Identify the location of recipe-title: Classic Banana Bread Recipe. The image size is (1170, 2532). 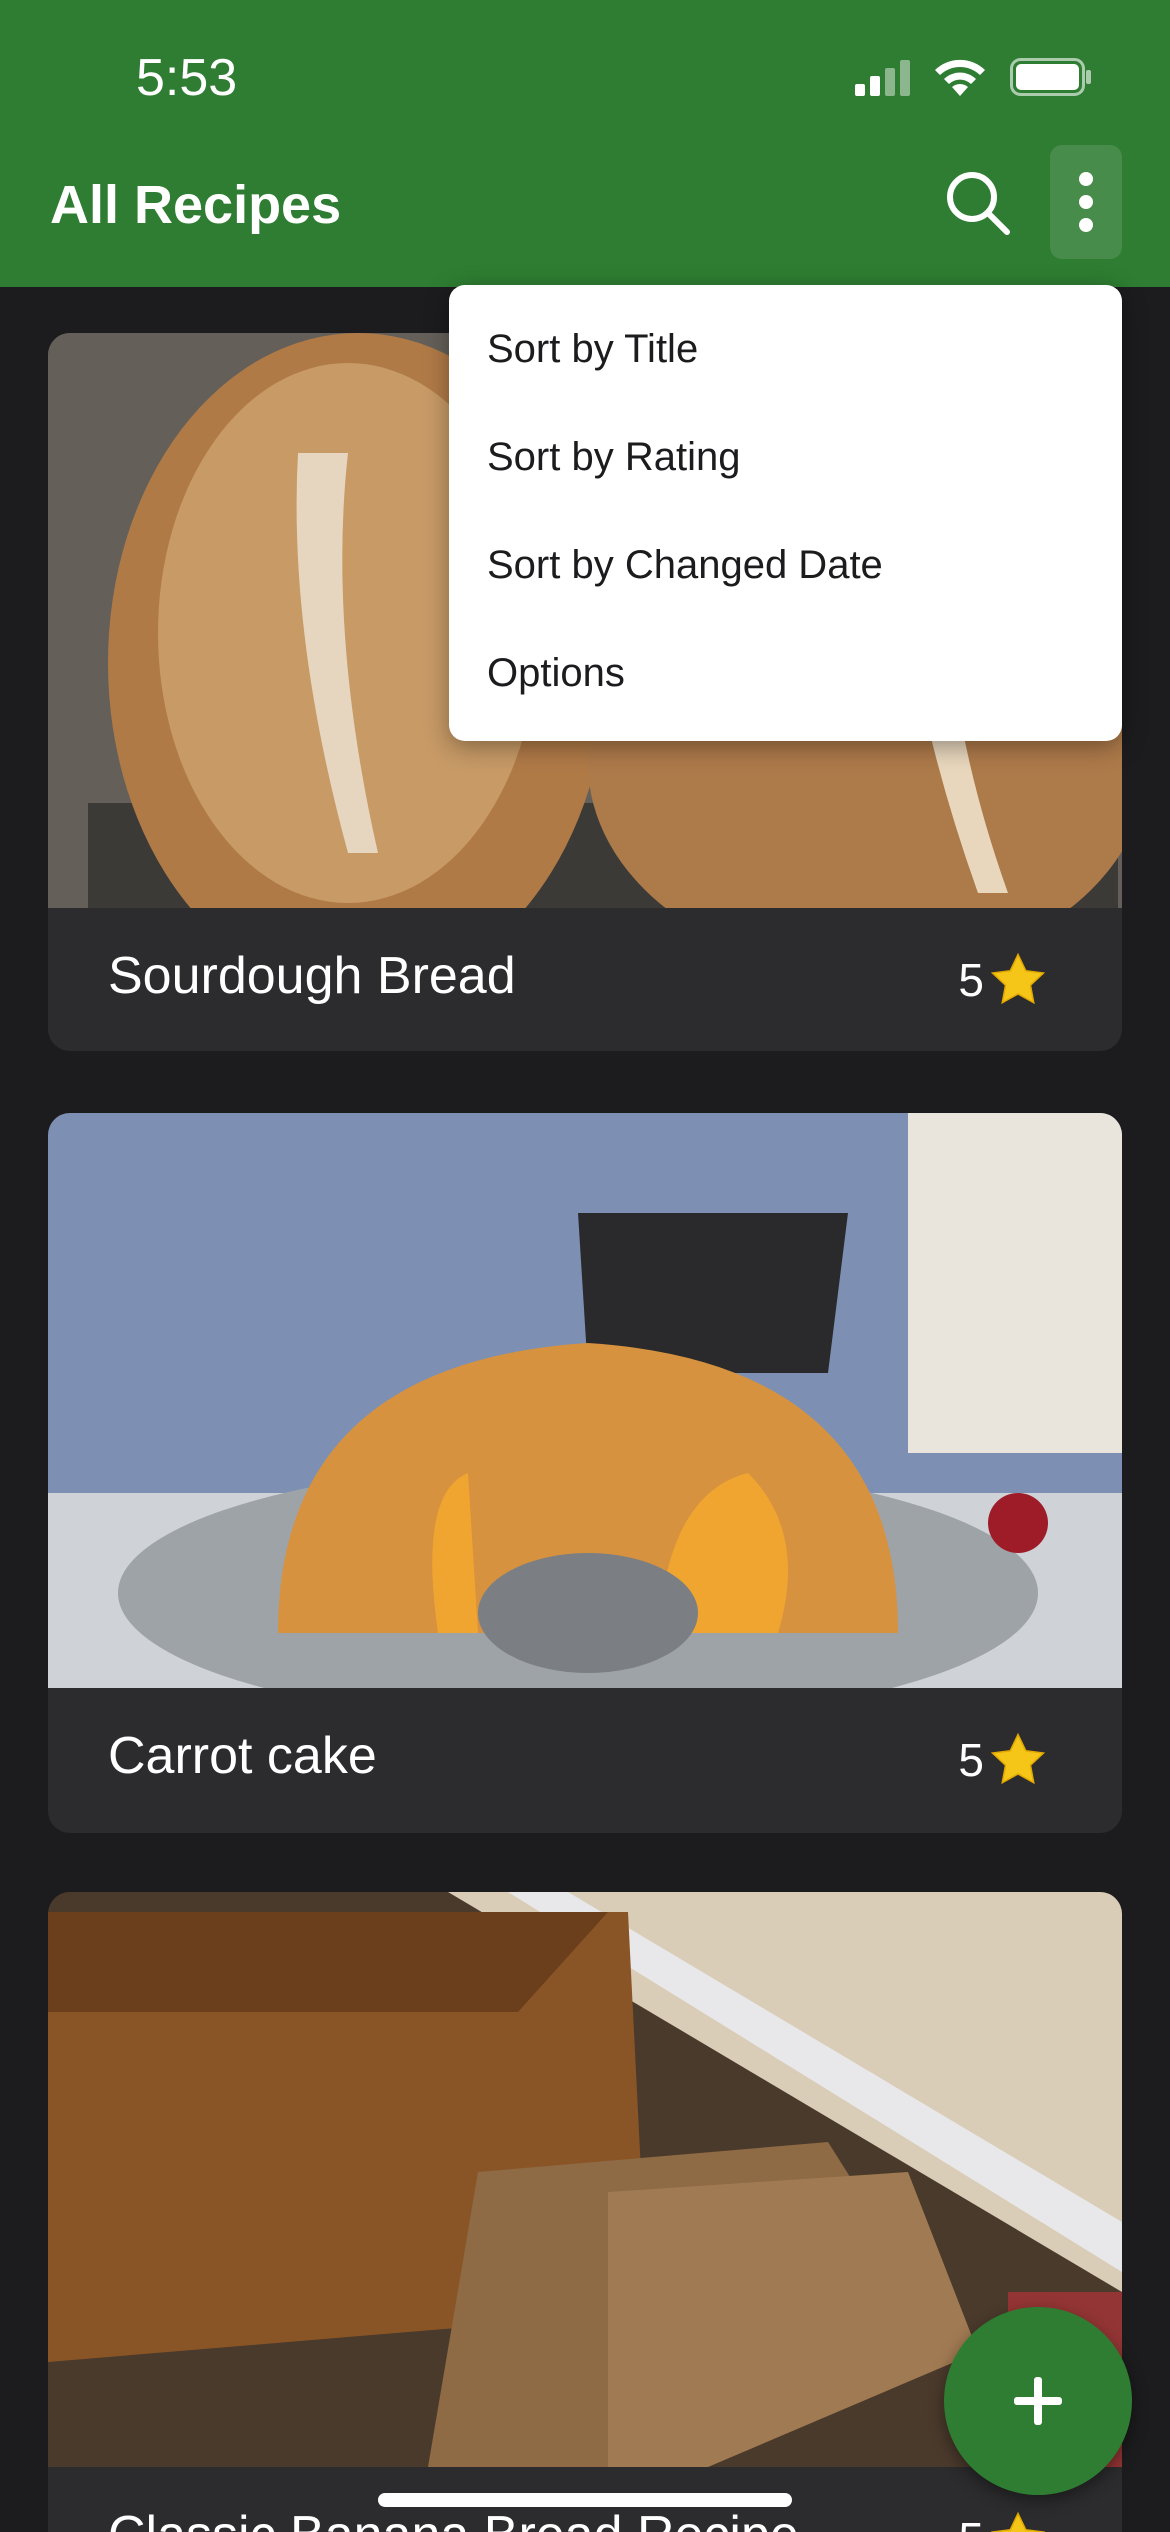
(453, 2518).